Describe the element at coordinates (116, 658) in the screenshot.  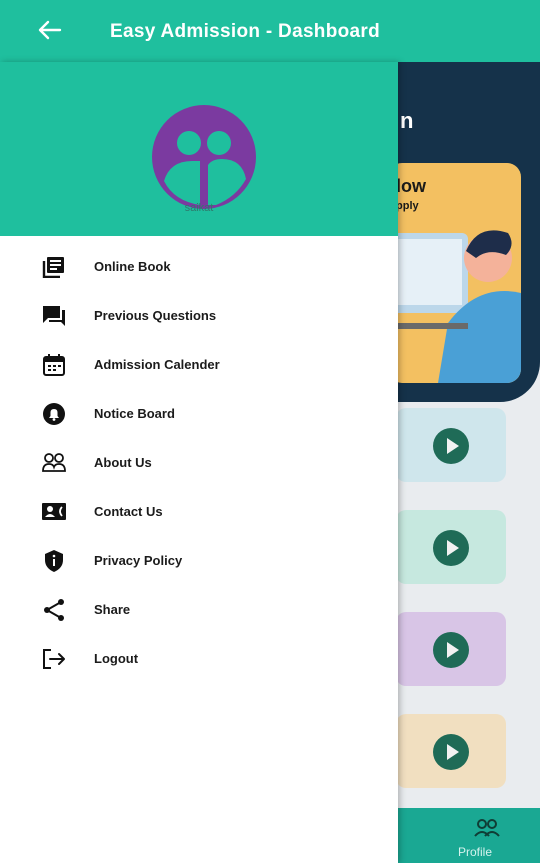
I see `menu-item-label: Logout` at that location.